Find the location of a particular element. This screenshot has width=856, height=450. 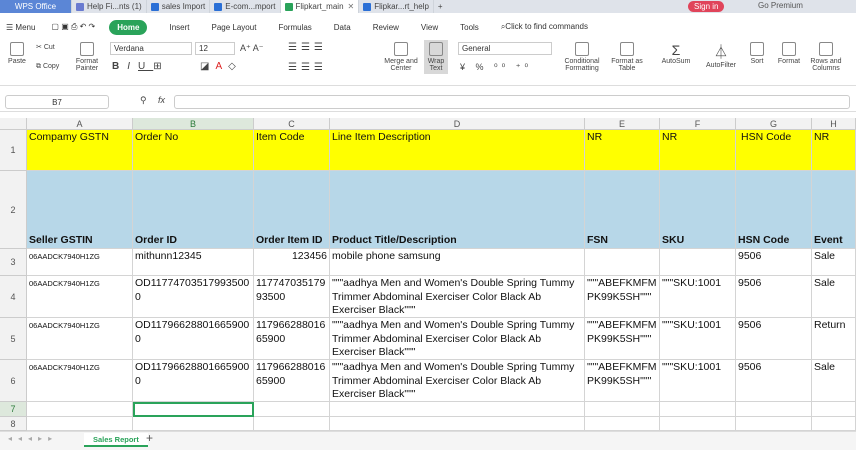

cell-f1: NR is located at coordinates (698, 150).